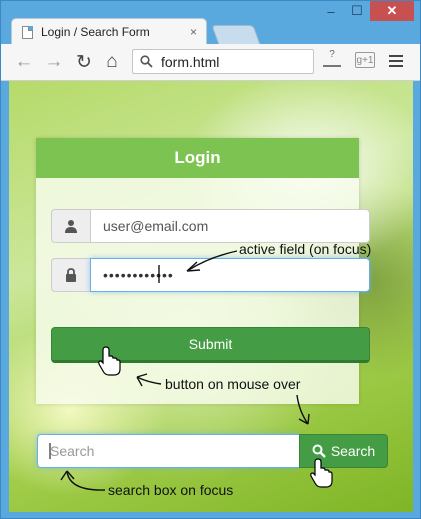 The height and width of the screenshot is (519, 421). What do you see at coordinates (236, 35) in the screenshot?
I see `new-tab-button` at bounding box center [236, 35].